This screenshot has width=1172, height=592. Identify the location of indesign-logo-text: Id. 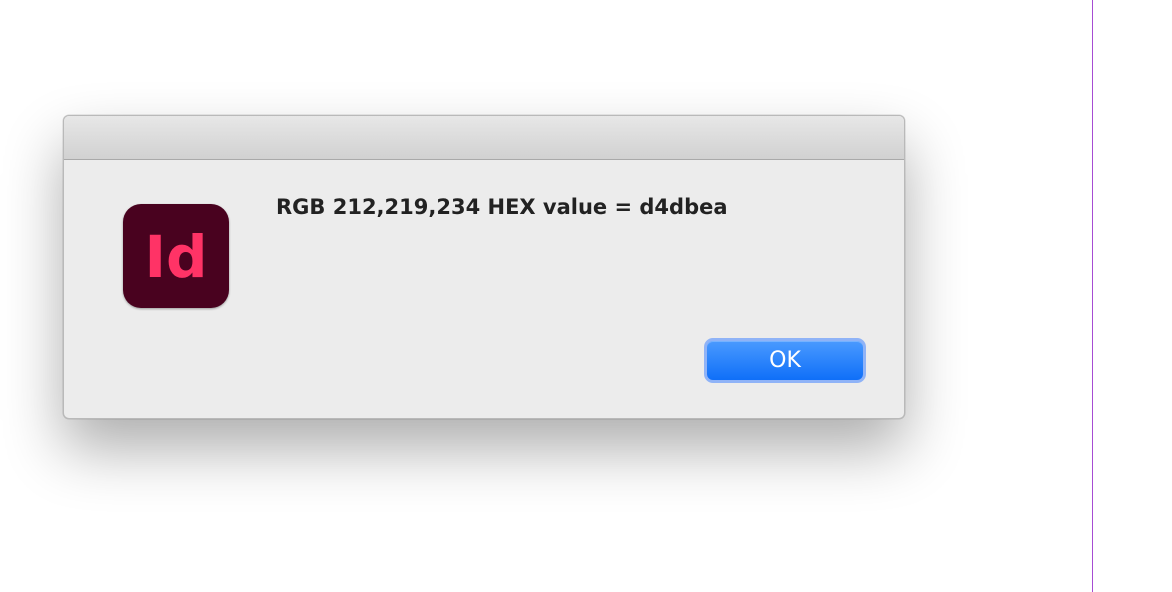
(175, 257).